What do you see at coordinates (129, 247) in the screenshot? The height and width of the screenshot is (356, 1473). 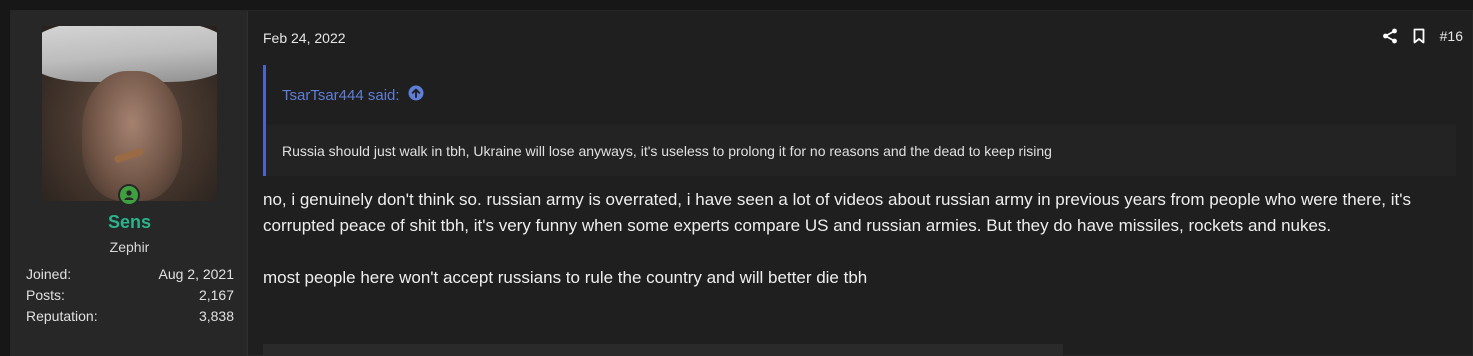 I see `user-title: Zephir` at bounding box center [129, 247].